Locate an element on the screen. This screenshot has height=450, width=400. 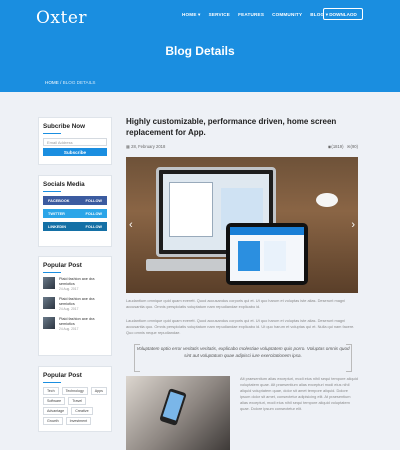
linkedin-follow-button: LINKEDIN FOLLOW is located at coordinates (75, 226).